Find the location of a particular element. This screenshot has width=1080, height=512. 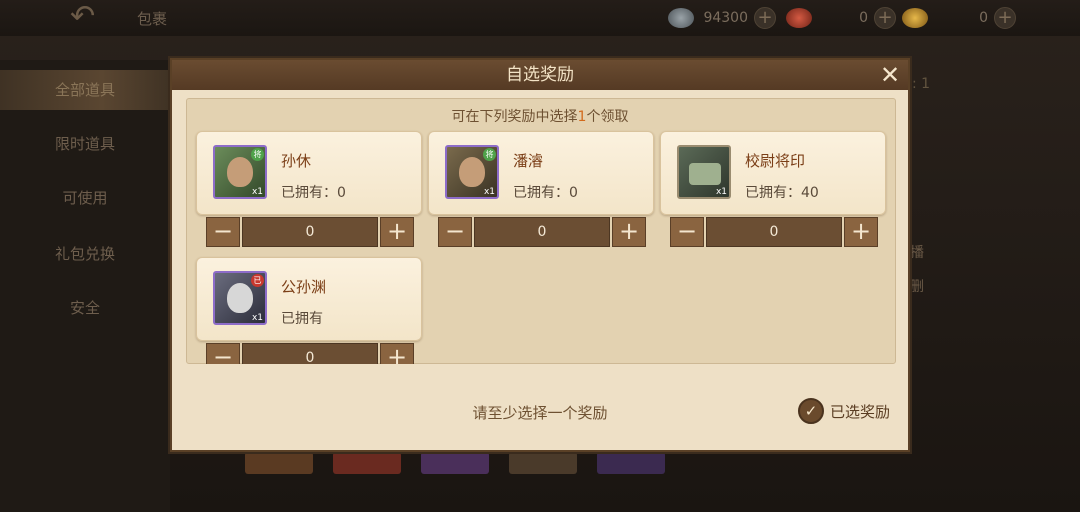

gold-value: 0 is located at coordinates (983, 18).